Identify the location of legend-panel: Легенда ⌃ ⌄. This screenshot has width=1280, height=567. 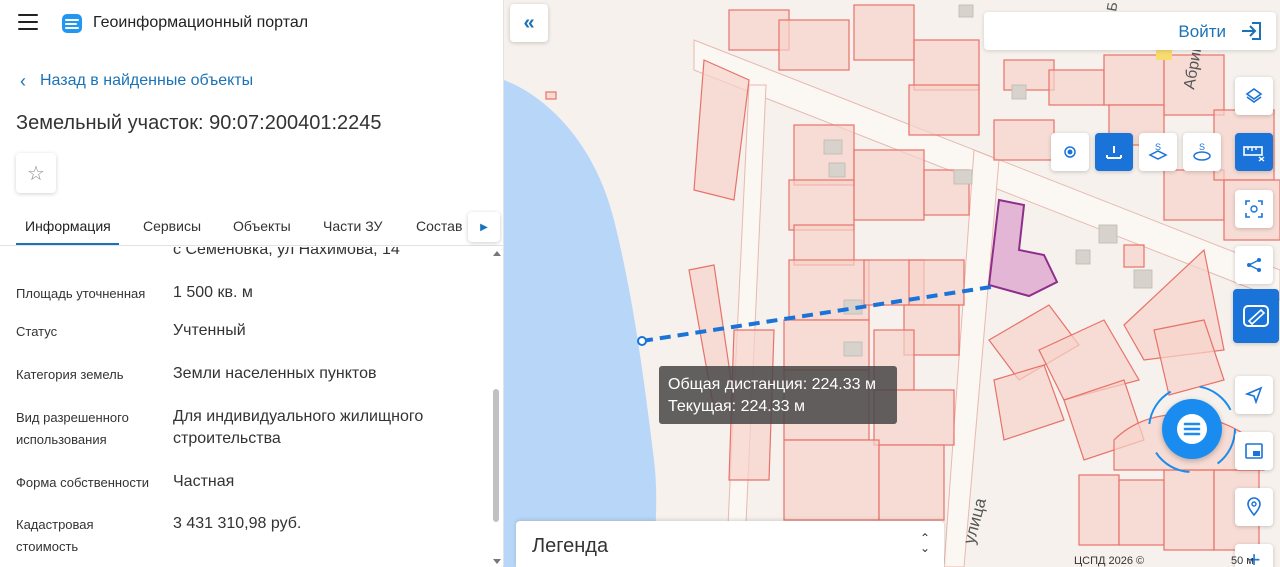
(730, 544).